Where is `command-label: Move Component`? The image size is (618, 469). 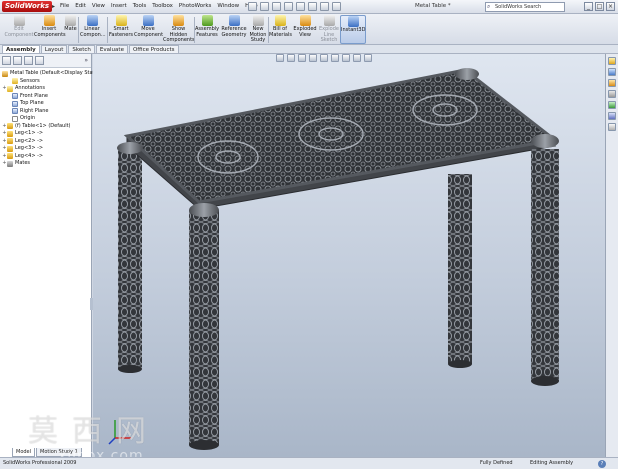
command-label: Move Component is located at coordinates (149, 32).